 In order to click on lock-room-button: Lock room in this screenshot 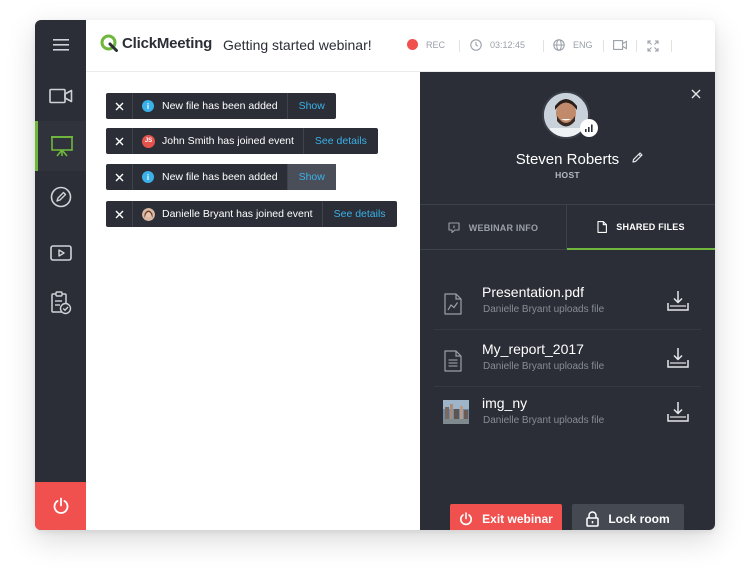, I will do `click(628, 517)`.